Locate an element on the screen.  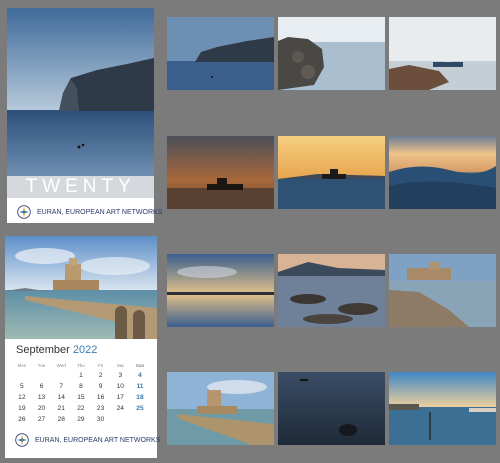
day-cell: 16 is located at coordinates (100, 397).